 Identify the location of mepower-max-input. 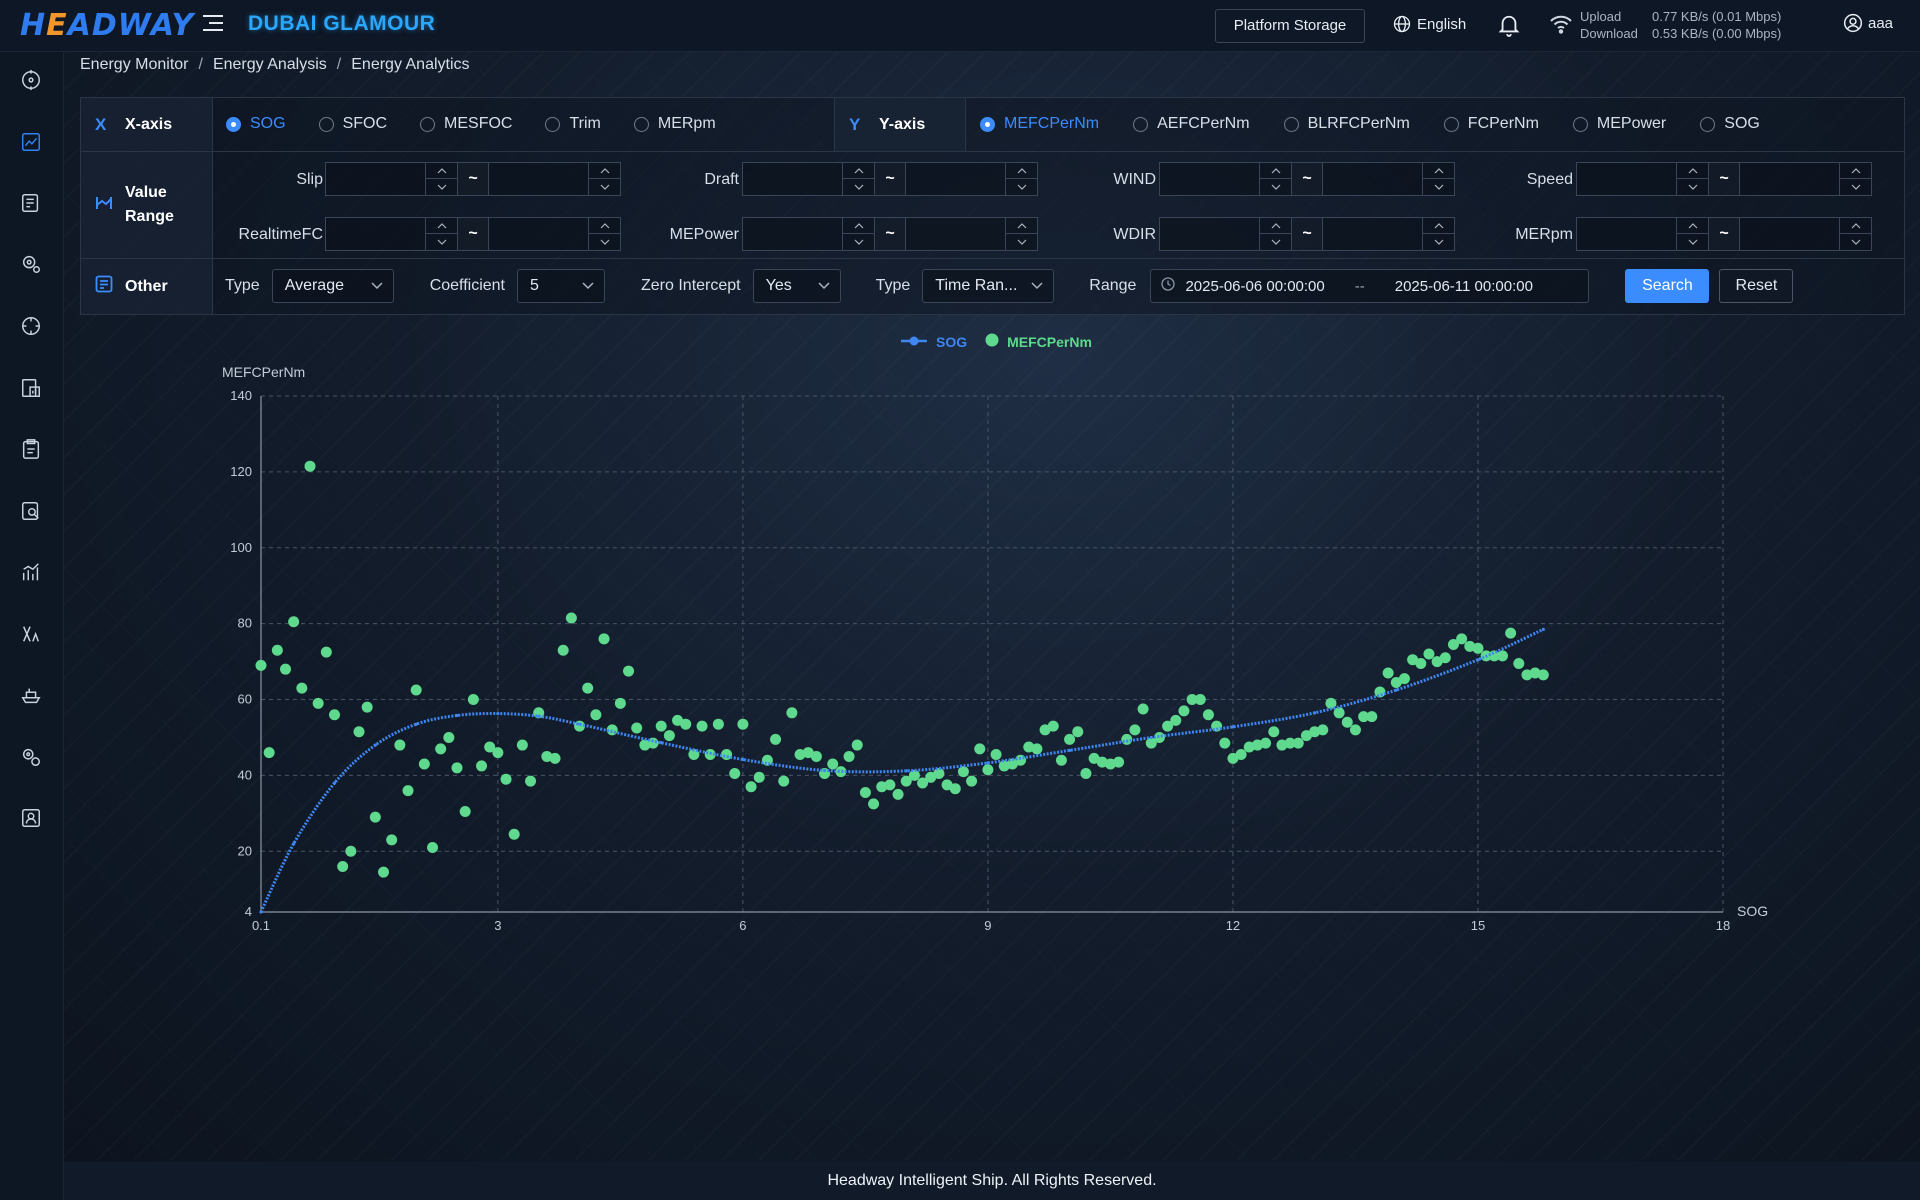
(971, 234).